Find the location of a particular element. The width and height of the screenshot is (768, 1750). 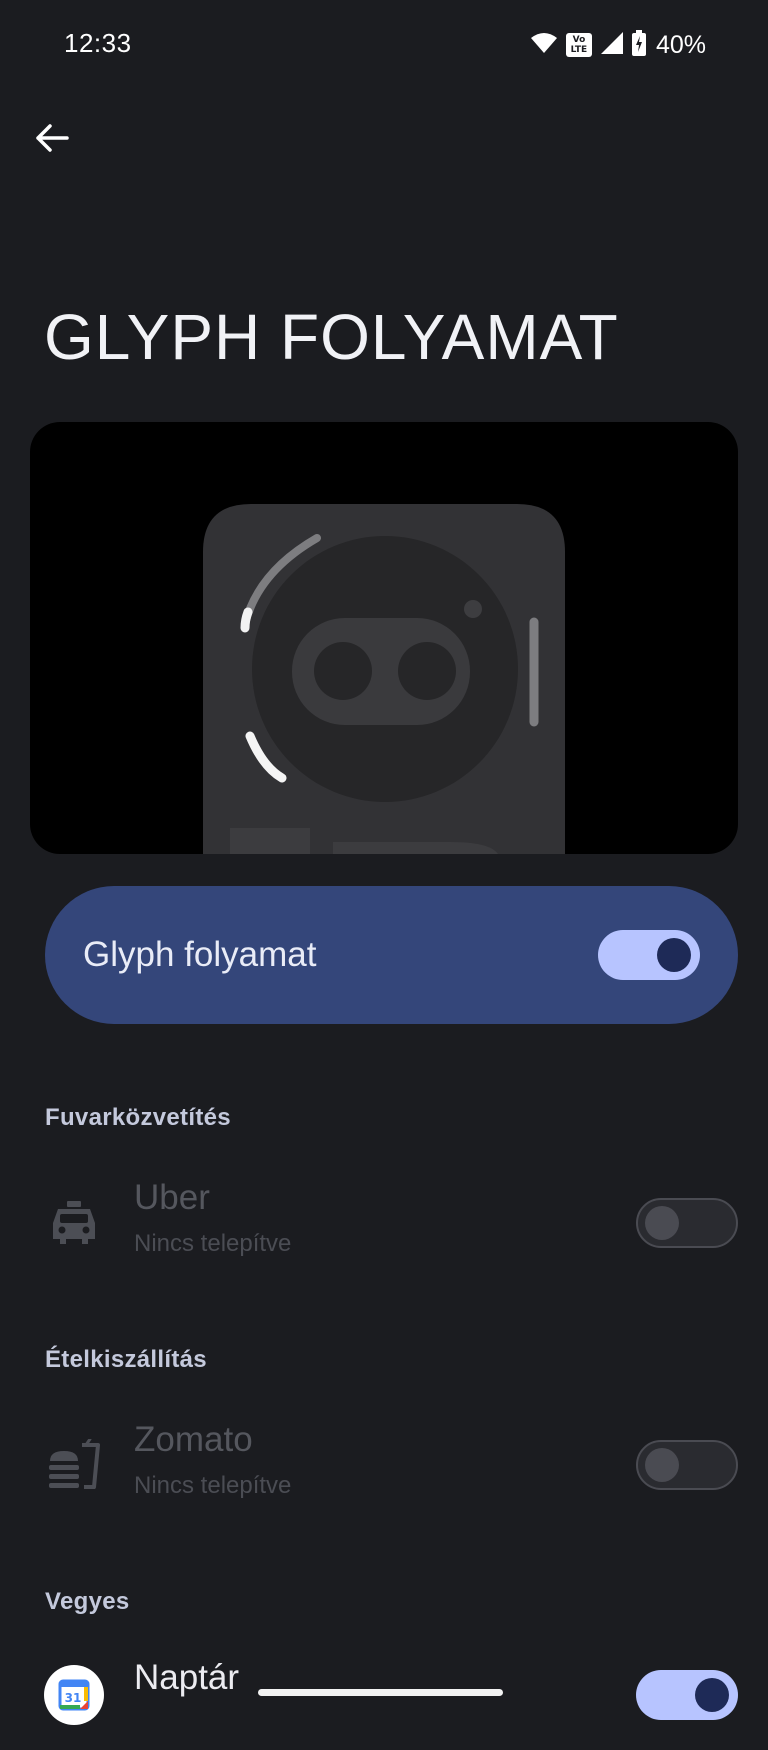

gesture-navigation-bar is located at coordinates (380, 1692).